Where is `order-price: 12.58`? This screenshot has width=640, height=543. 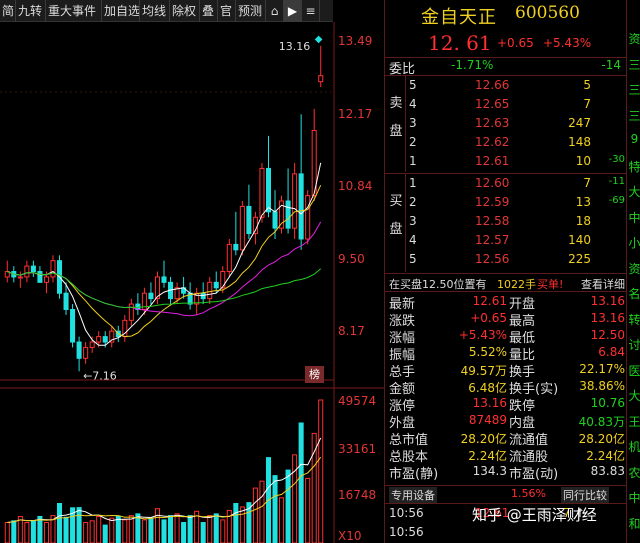 order-price: 12.58 is located at coordinates (492, 221).